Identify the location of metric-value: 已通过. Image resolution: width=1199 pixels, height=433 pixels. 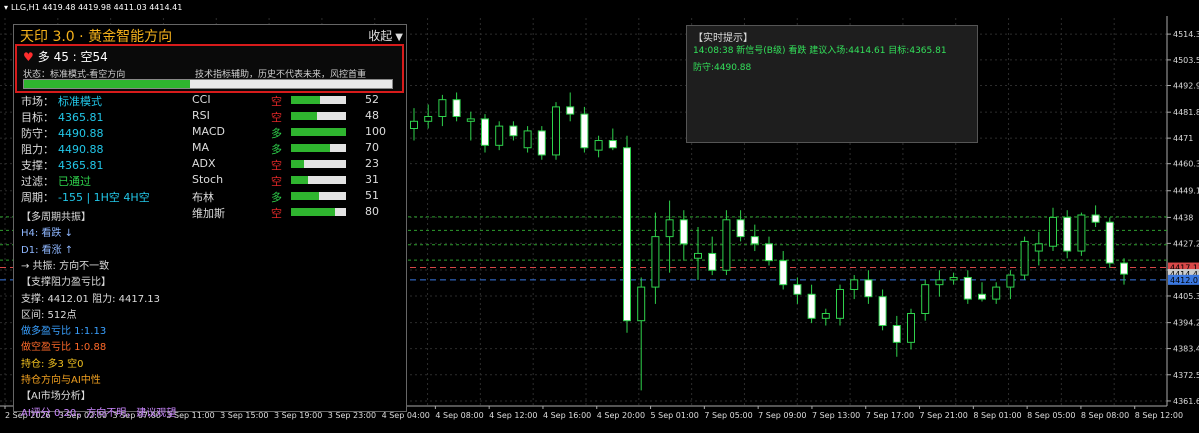
(74, 181).